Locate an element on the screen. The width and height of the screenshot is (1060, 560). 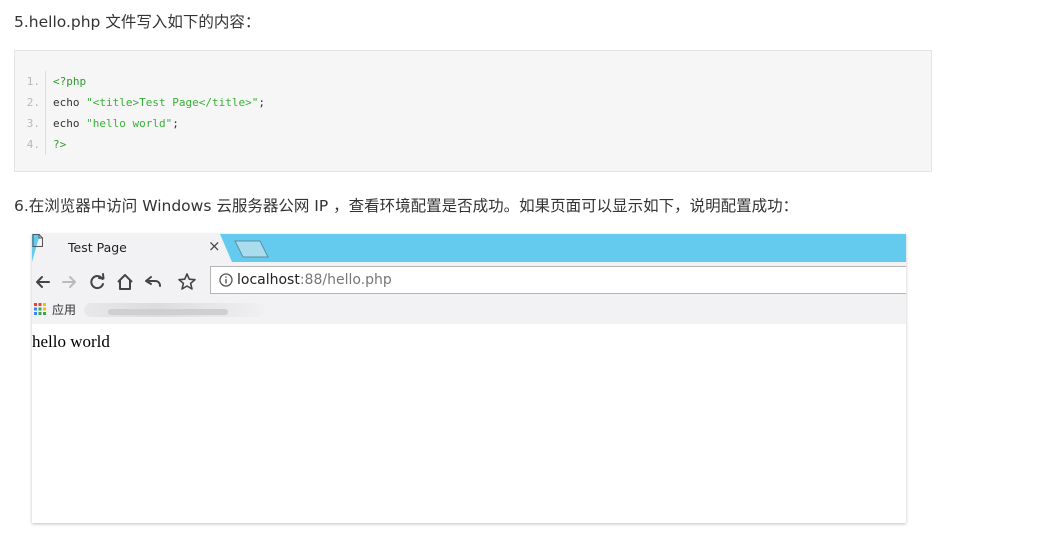
code-line: 1. <?php is located at coordinates (50, 81).